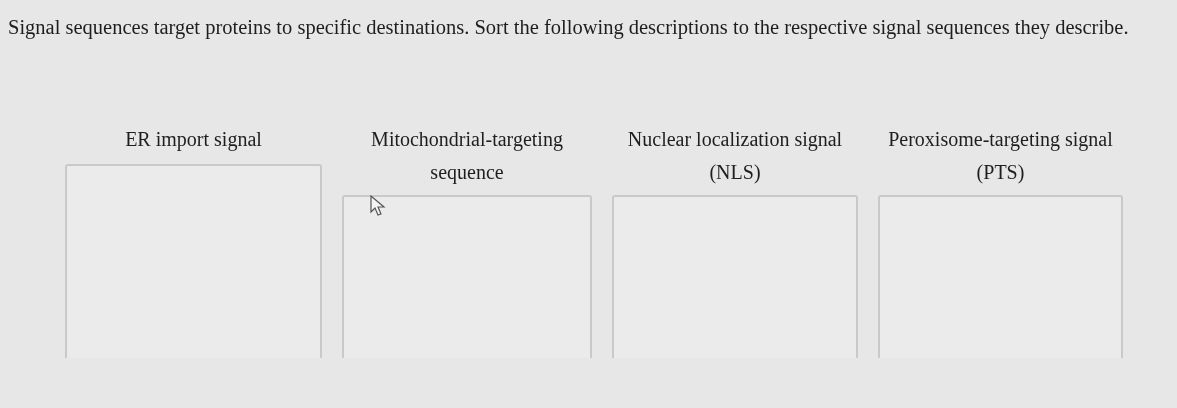  What do you see at coordinates (568, 28) in the screenshot?
I see `question-text: Signal sequences target proteins to specific destinations. Sort the following descriptions to the respective signal sequences they describe.` at bounding box center [568, 28].